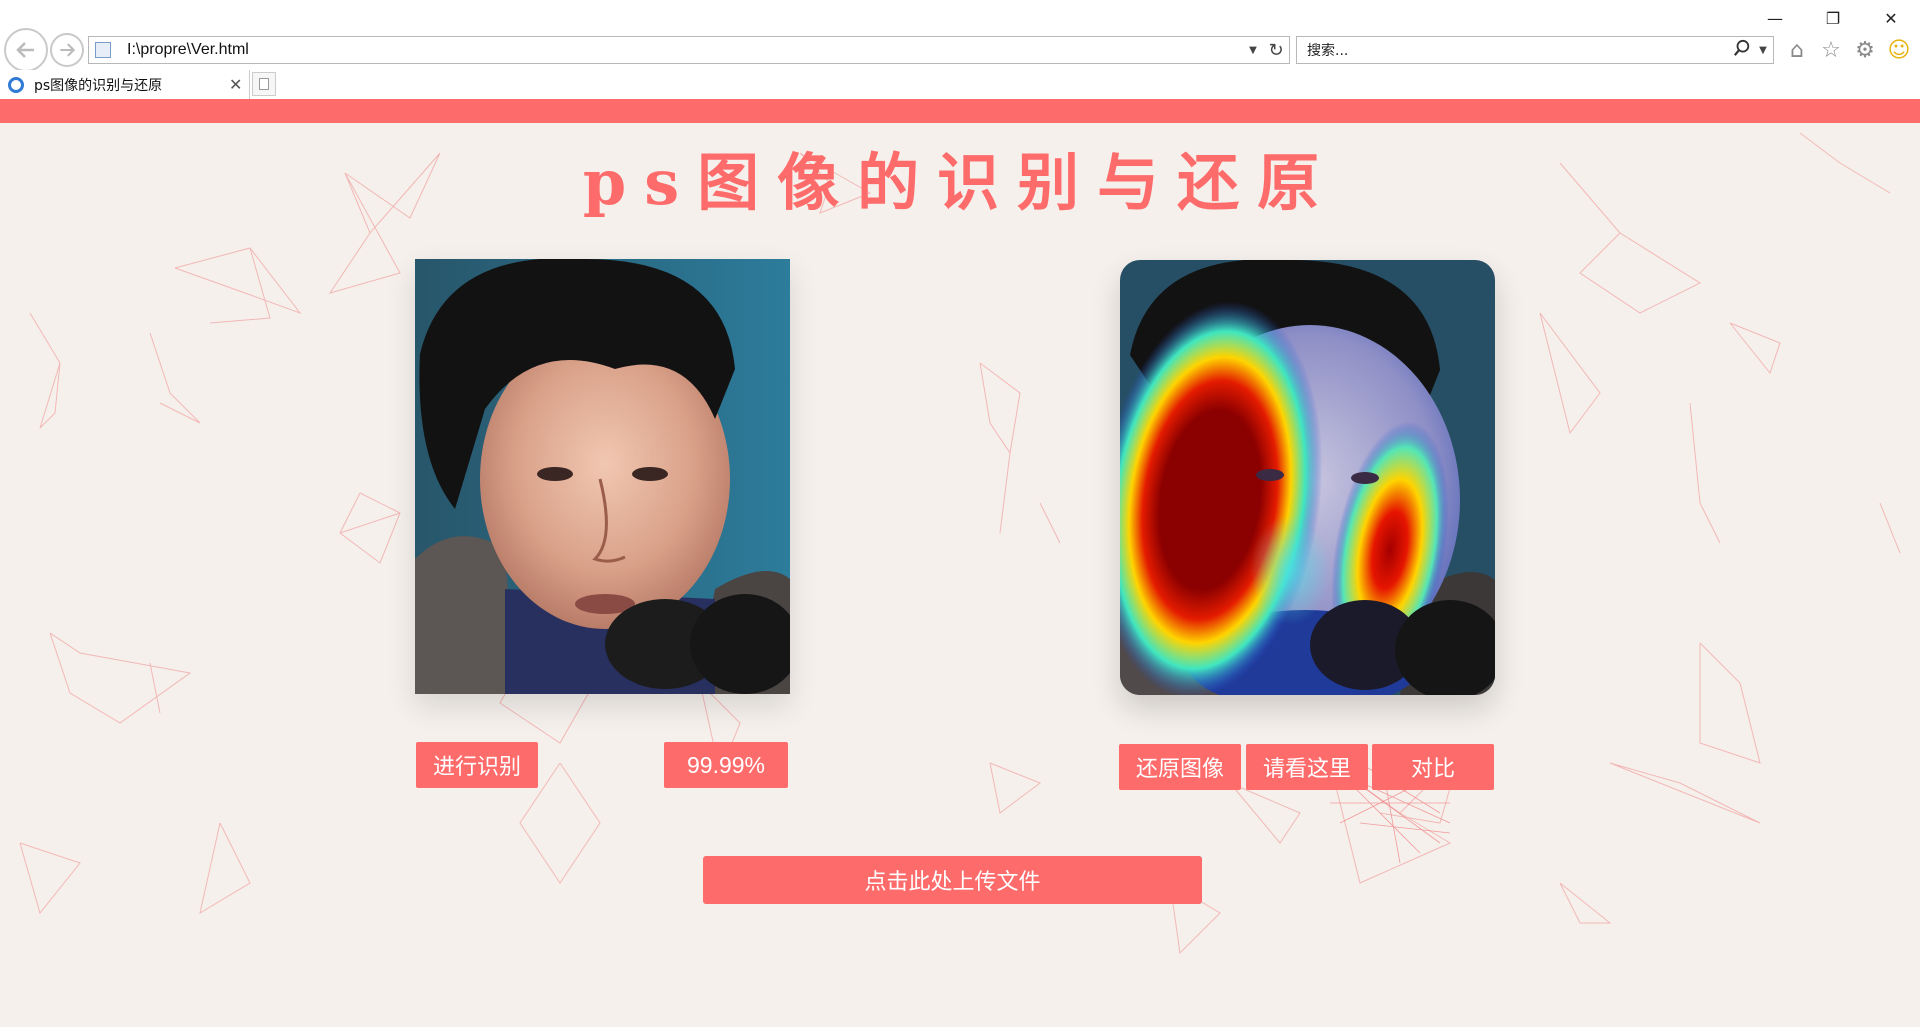 The width and height of the screenshot is (1920, 1027). What do you see at coordinates (1433, 767) in the screenshot?
I see `compare-button: 对比` at bounding box center [1433, 767].